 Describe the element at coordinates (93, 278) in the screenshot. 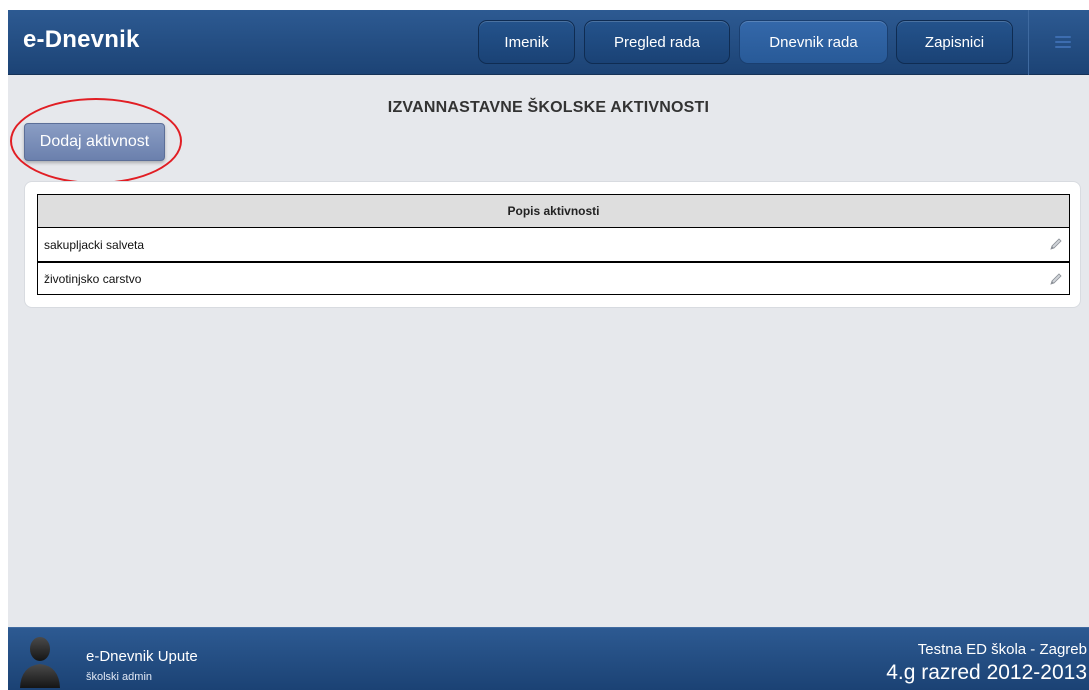

I see `activity-name: životinjsko carstvo` at that location.